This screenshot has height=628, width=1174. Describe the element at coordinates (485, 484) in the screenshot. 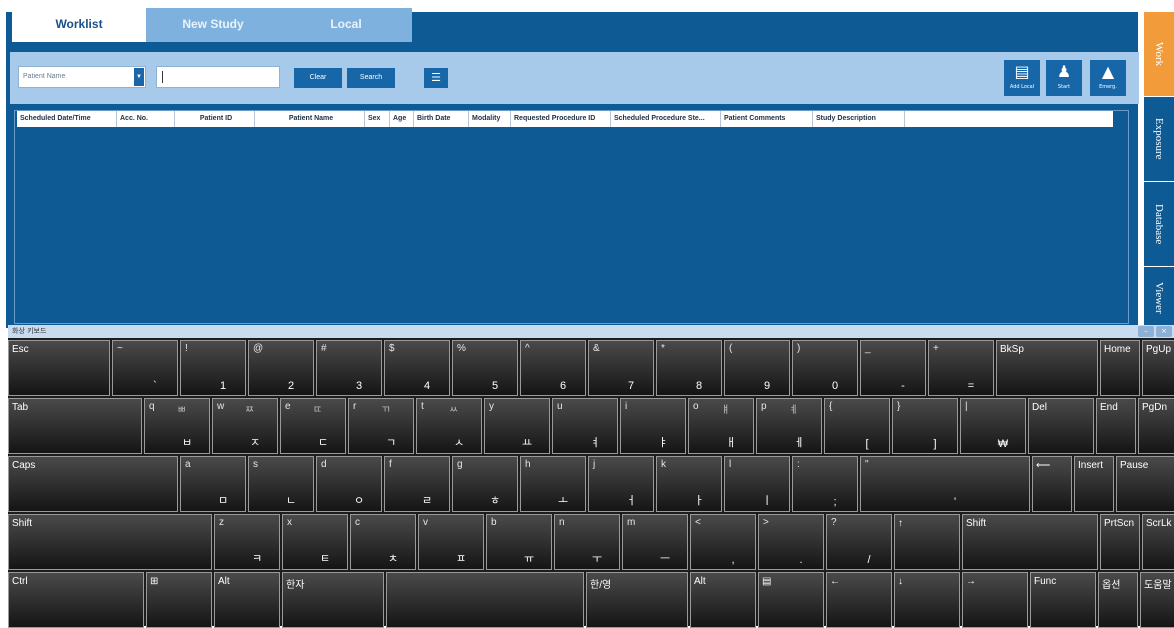

I see `key-g: gㅎ` at that location.